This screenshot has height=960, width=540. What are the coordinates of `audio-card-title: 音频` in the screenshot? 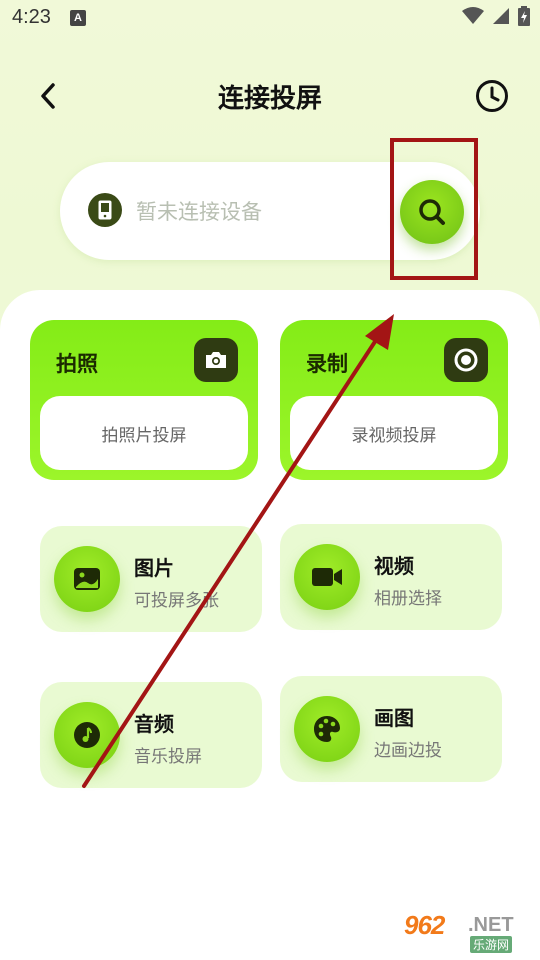 It's located at (154, 724).